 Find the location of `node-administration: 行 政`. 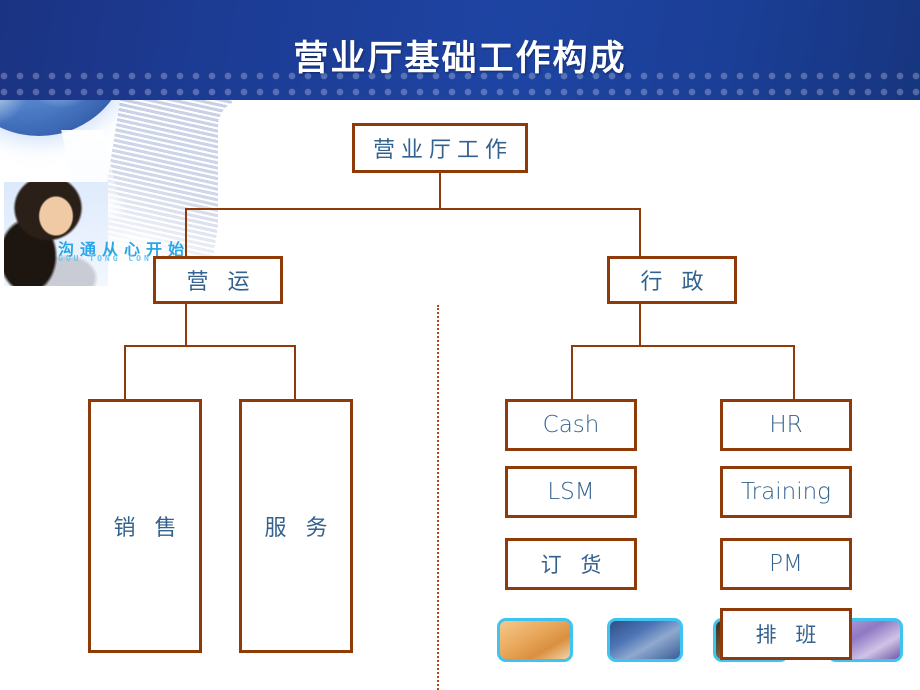

node-administration: 行 政 is located at coordinates (672, 280).